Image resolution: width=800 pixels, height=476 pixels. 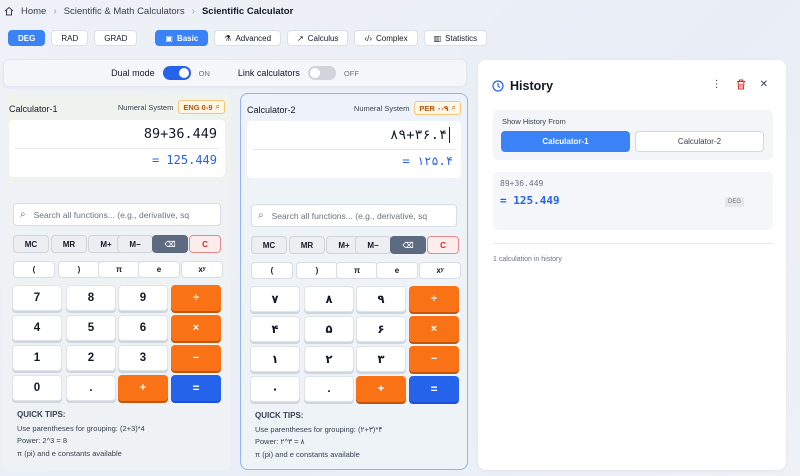 What do you see at coordinates (42, 440) in the screenshot?
I see `quick-tip: Power: 2^3 = 8` at bounding box center [42, 440].